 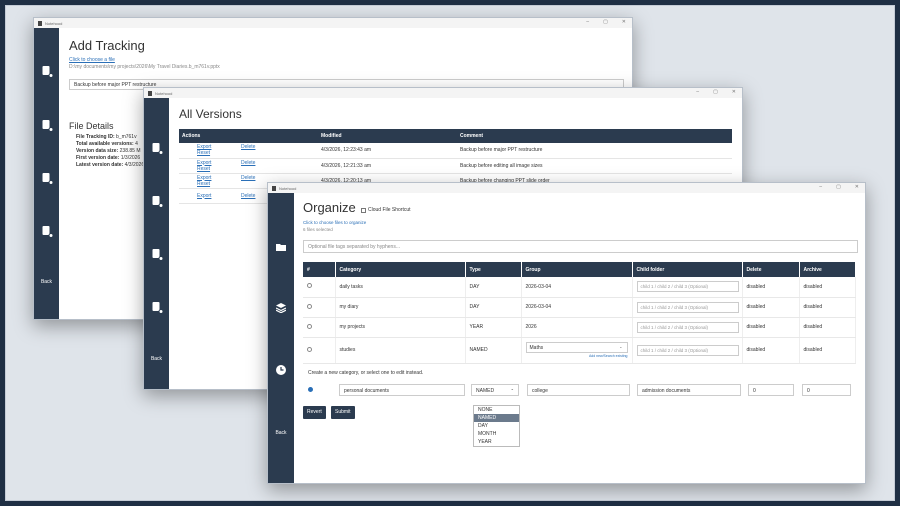 I want to click on type-select: NAMED ⌄, so click(x=495, y=390).